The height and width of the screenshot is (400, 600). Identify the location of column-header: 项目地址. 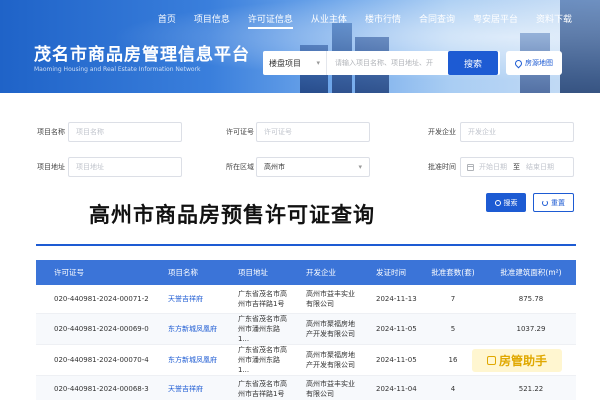
(254, 272).